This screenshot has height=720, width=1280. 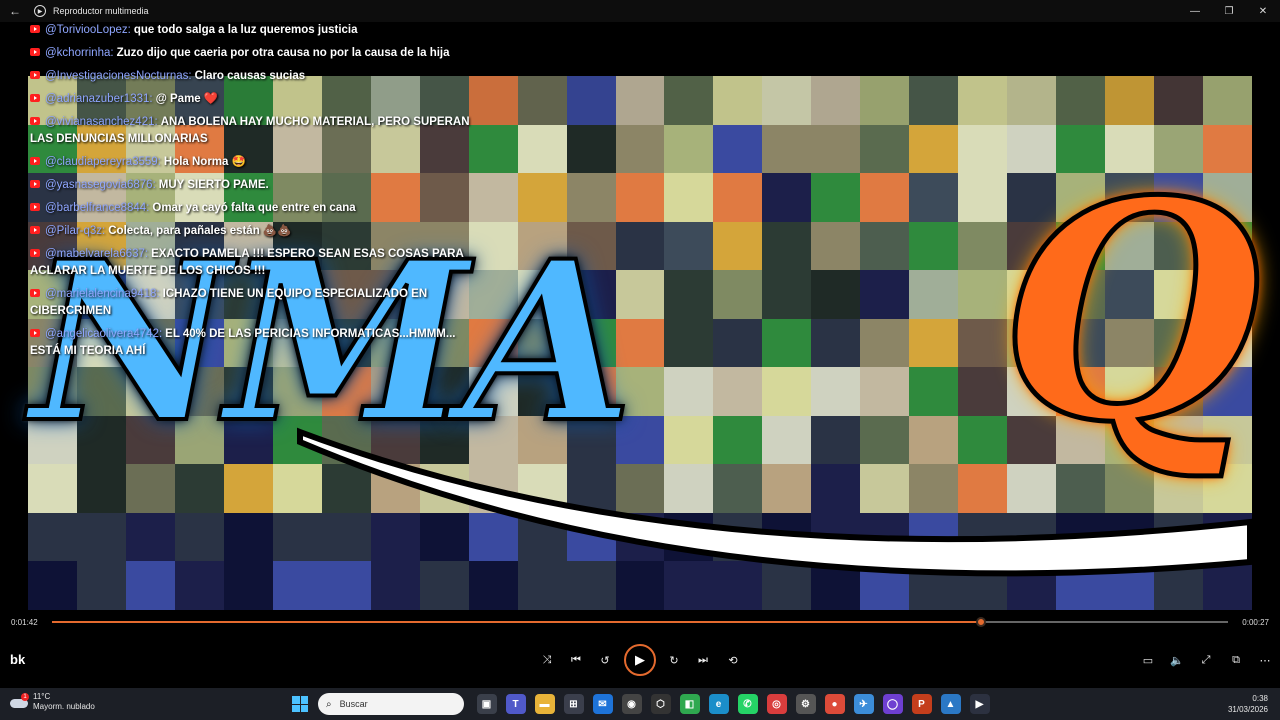 What do you see at coordinates (19, 701) in the screenshot?
I see `cloud-icon: 1` at bounding box center [19, 701].